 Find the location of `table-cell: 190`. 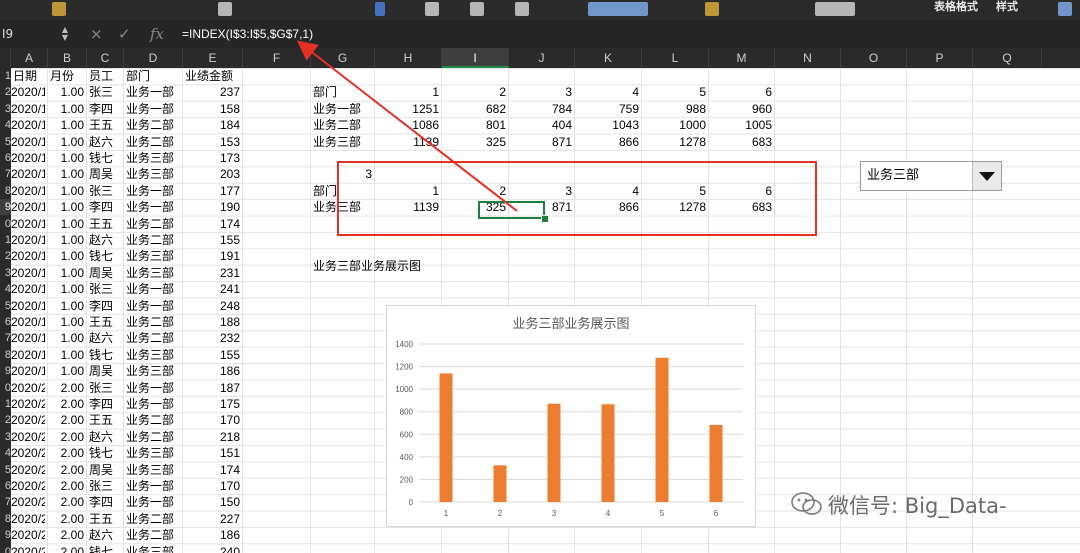

table-cell: 190 is located at coordinates (211, 207).